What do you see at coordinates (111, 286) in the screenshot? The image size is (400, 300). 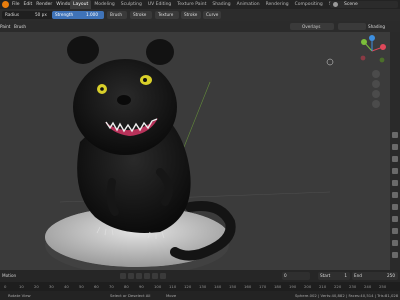 I see `frame-tick-label: 70` at bounding box center [111, 286].